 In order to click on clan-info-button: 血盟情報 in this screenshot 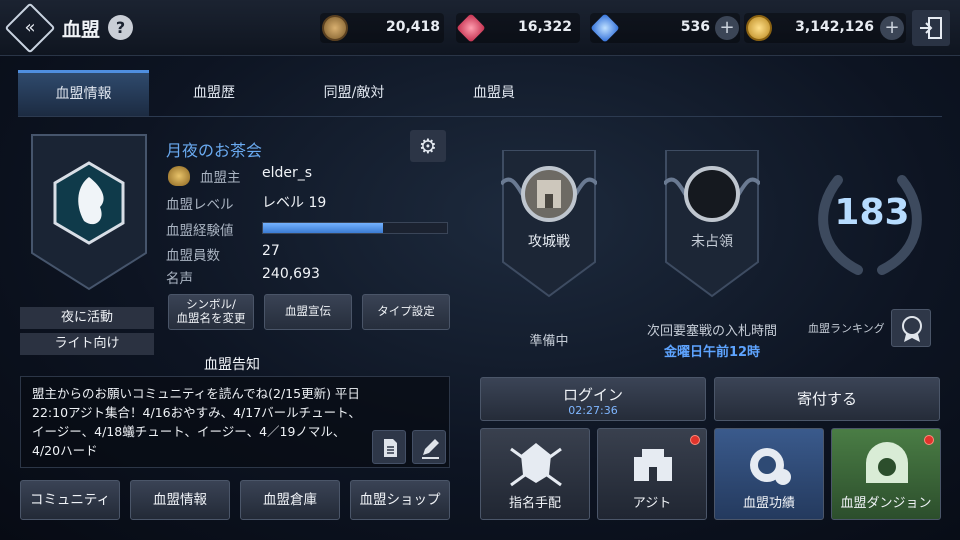, I will do `click(180, 500)`.